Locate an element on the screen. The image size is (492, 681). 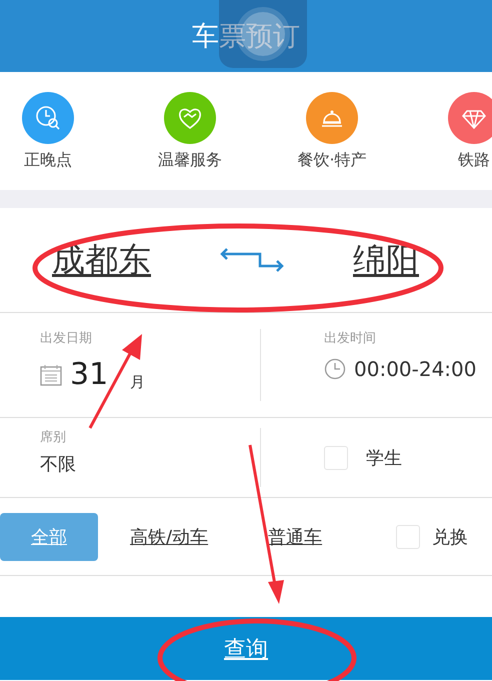
exchange-checkbox is located at coordinates (408, 536).